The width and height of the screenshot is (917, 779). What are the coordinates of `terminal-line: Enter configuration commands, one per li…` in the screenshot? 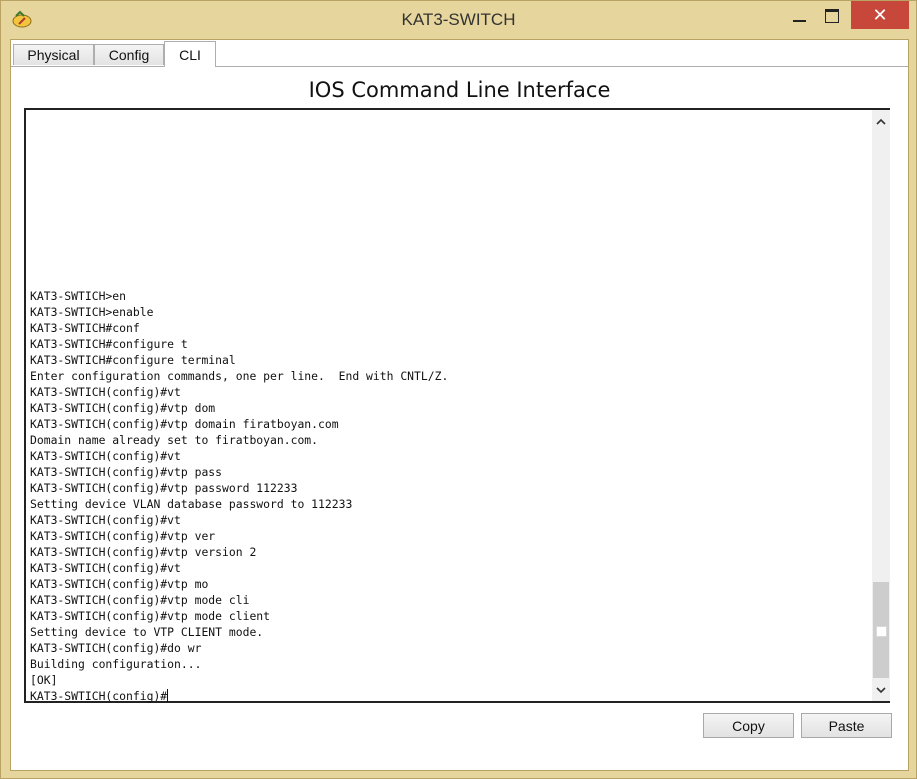 It's located at (239, 376).